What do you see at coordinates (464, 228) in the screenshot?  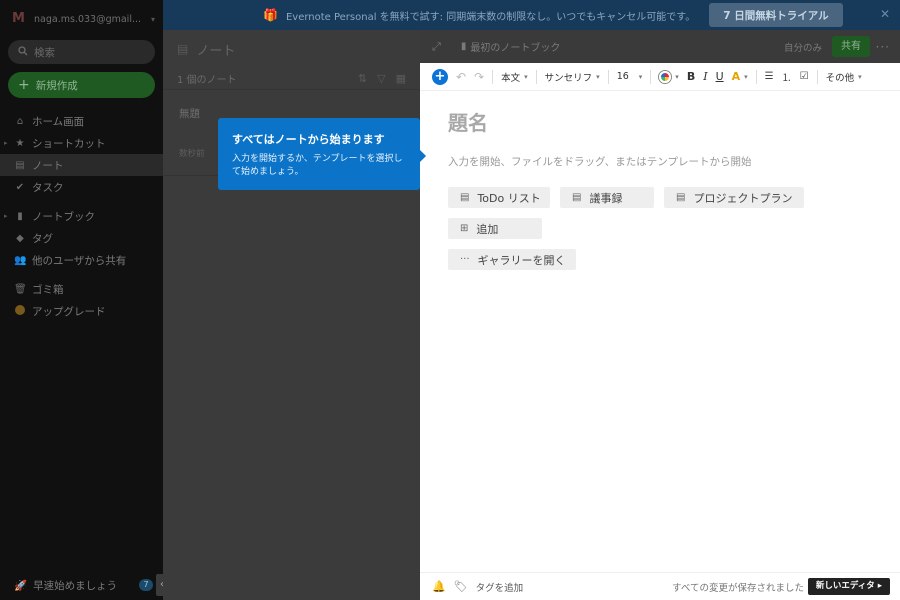 I see `add-document-icon: ⊞` at bounding box center [464, 228].